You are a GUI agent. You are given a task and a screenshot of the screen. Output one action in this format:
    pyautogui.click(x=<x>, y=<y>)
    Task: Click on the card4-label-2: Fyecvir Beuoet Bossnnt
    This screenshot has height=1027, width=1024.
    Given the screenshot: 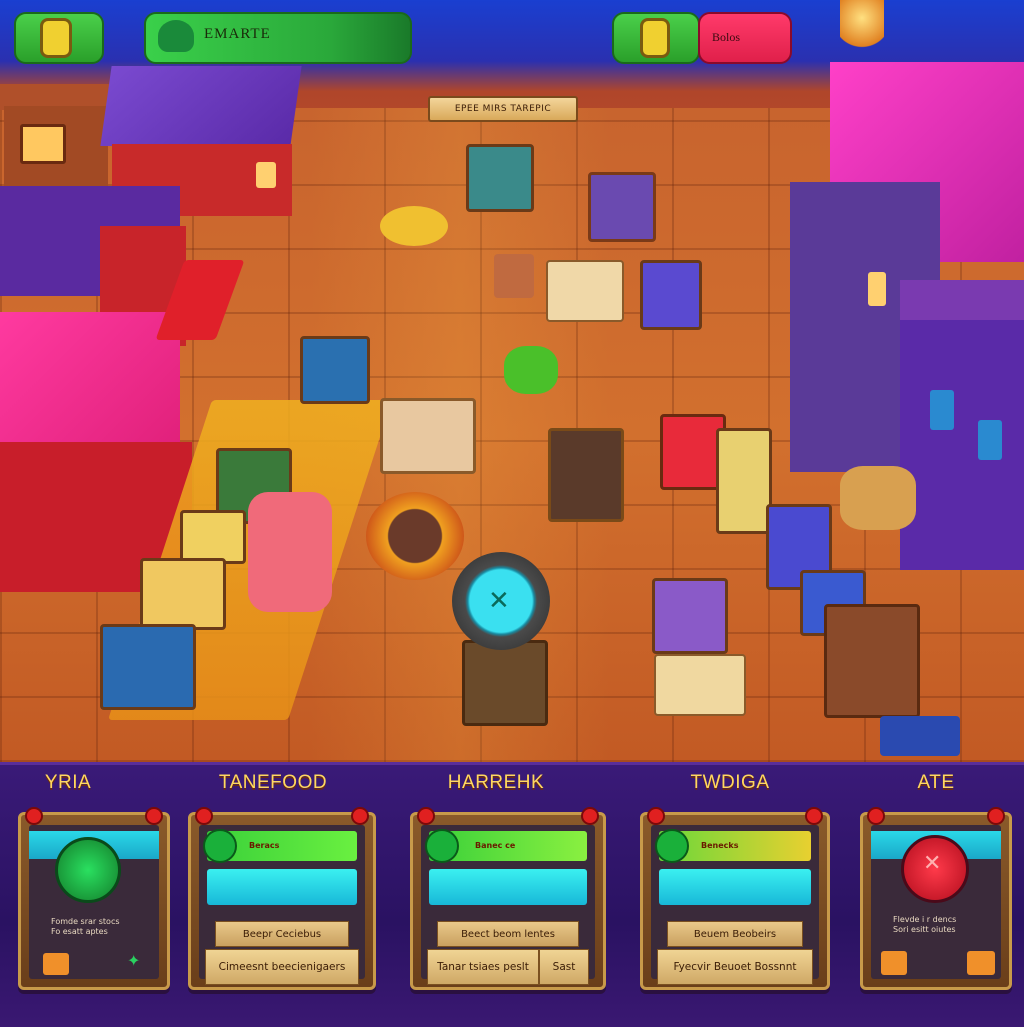 What is the action you would take?
    pyautogui.click(x=735, y=967)
    